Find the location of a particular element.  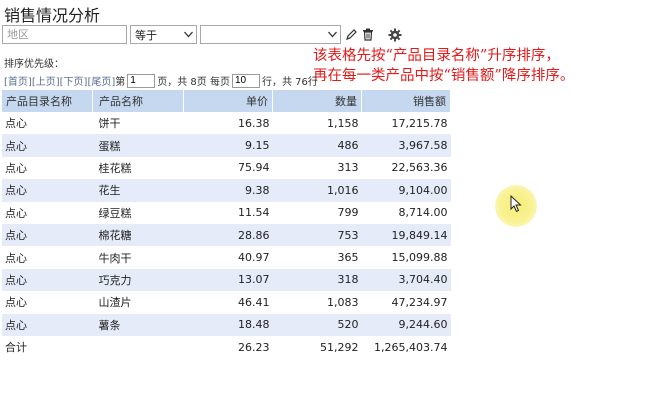

prev-page-link: [上页] is located at coordinates (46, 80).